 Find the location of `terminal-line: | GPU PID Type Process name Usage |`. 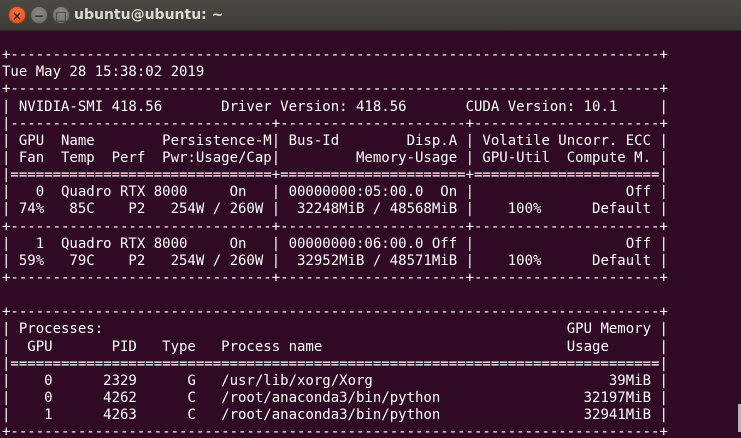

terminal-line: | GPU PID Type Process name Usage | is located at coordinates (335, 346).